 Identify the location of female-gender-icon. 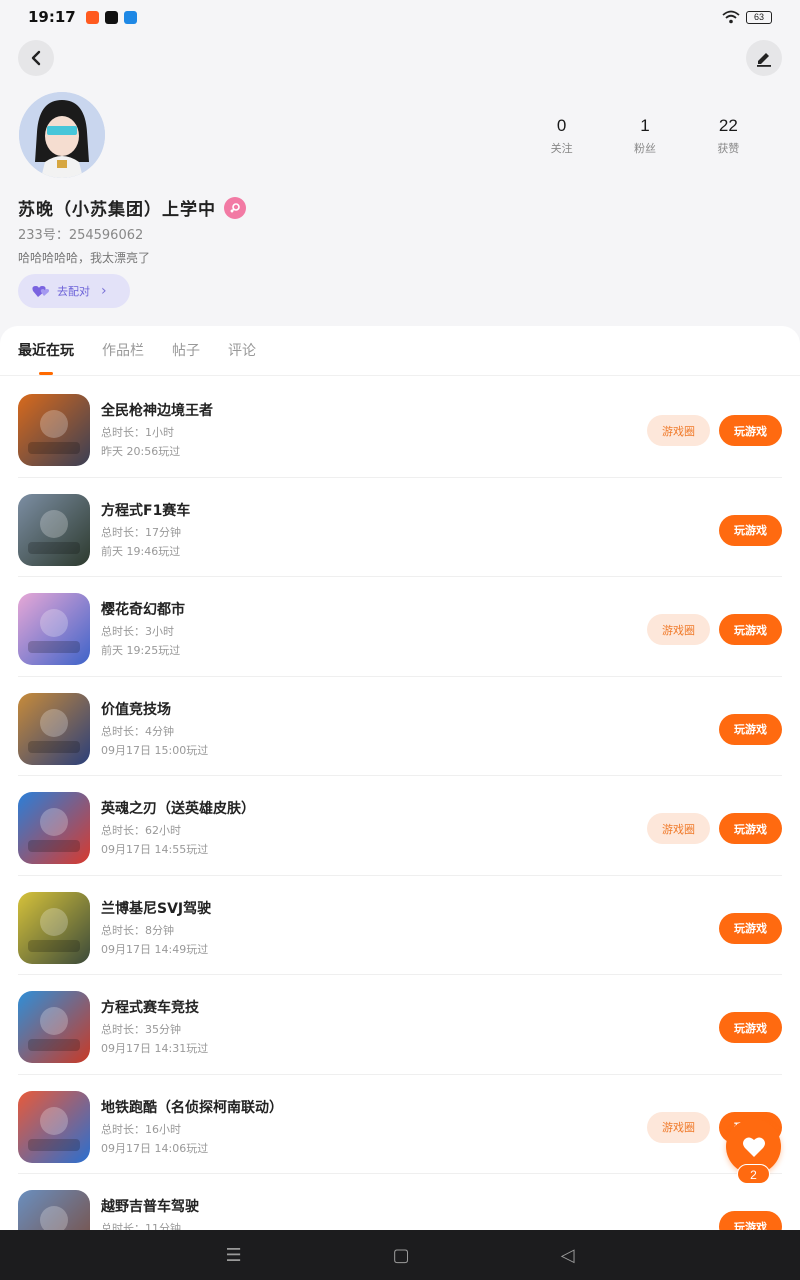
(235, 207).